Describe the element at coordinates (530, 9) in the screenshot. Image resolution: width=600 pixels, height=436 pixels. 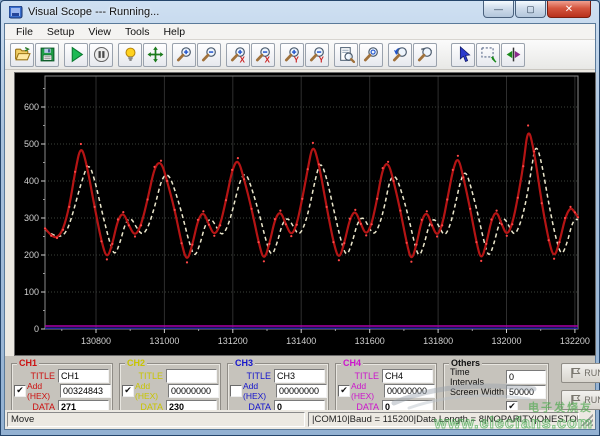
I see `maximize-button: ▢` at that location.